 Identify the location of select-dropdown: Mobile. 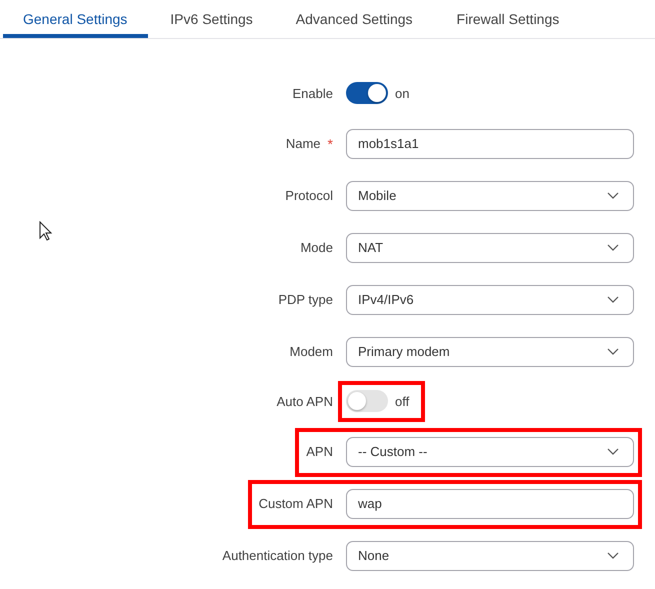
(490, 195).